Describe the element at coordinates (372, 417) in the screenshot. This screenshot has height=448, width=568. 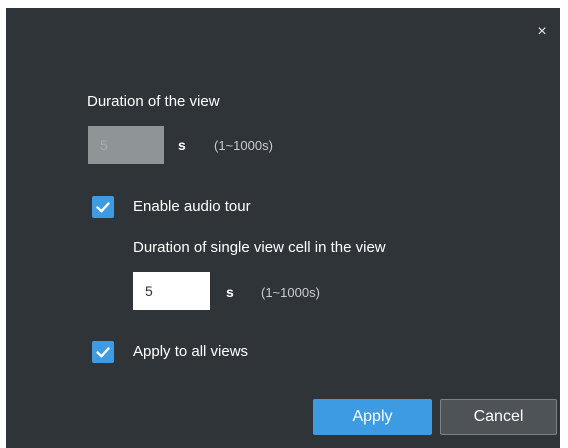
I see `apply-button: Apply` at that location.